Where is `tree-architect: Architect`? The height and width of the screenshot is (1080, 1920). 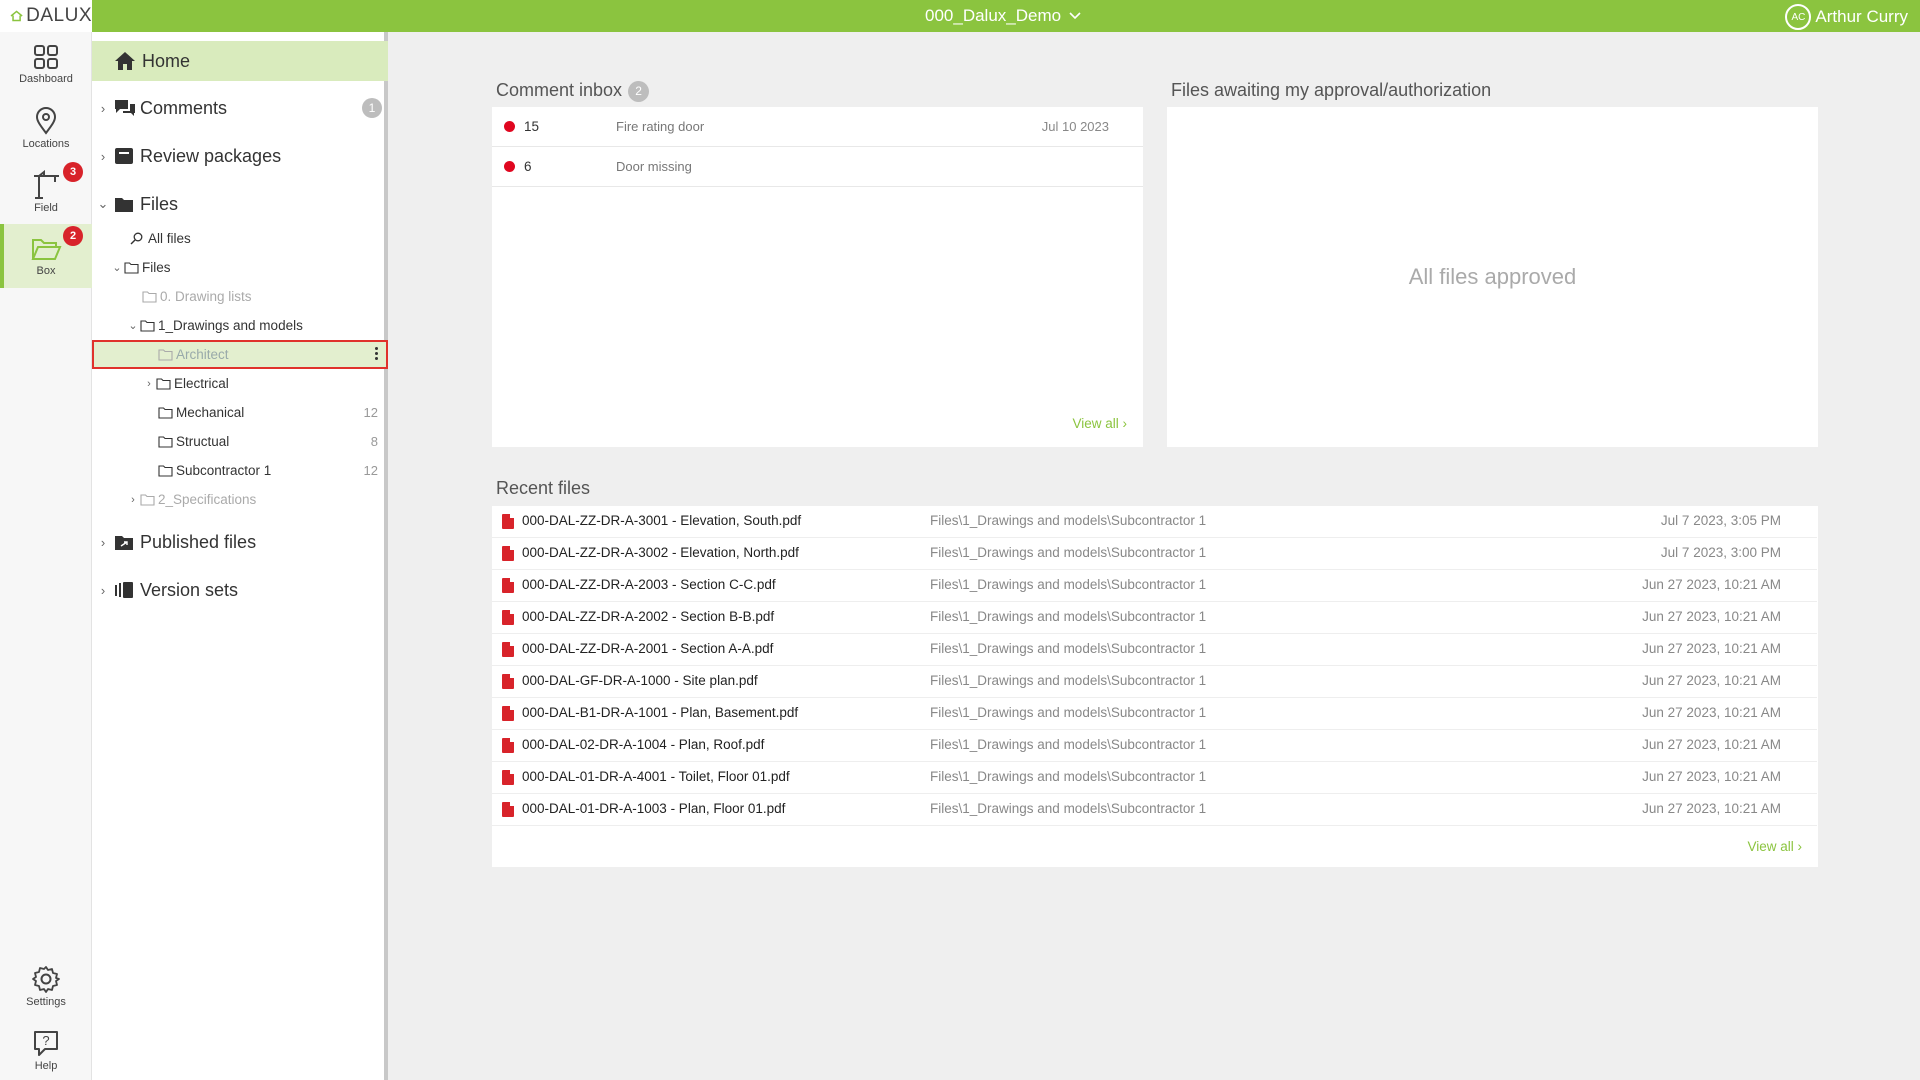
tree-architect: Architect is located at coordinates (240, 354).